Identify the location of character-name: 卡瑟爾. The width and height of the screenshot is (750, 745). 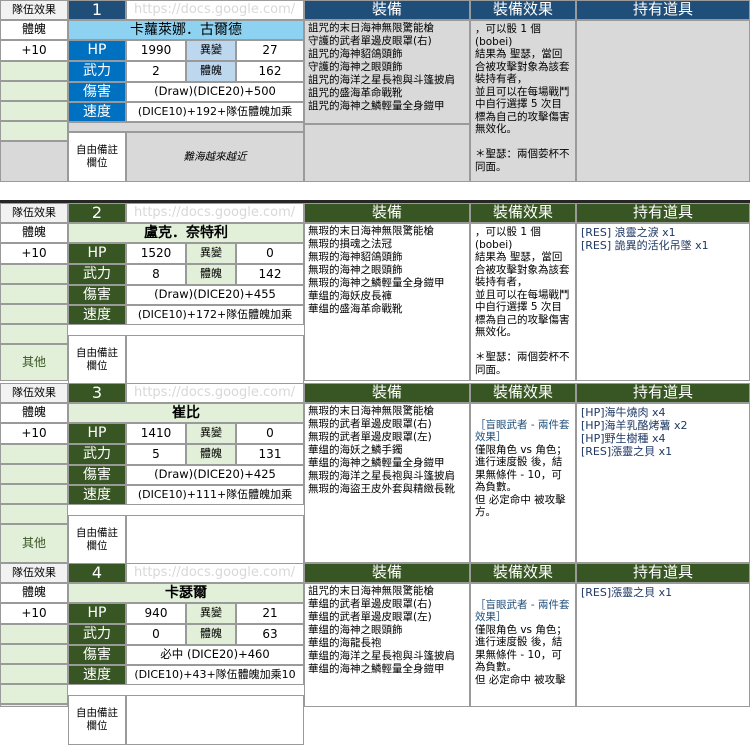
(186, 593).